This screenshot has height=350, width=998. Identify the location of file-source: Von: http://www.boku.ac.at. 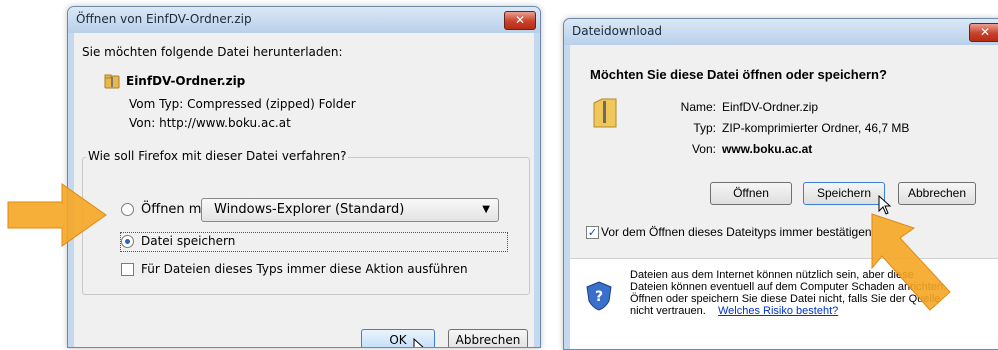
(210, 123).